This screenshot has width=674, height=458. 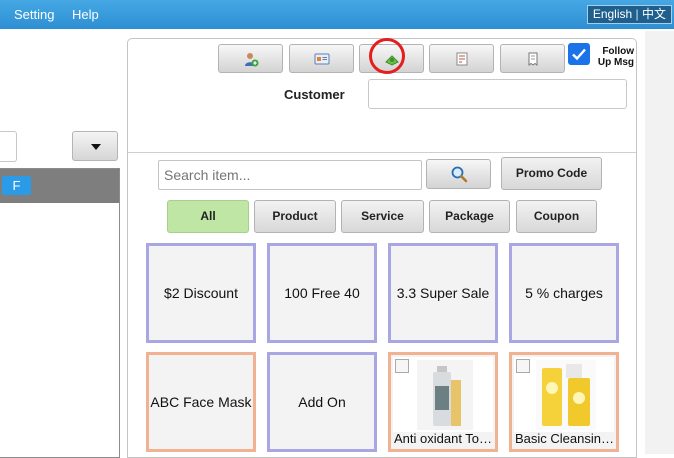 I want to click on f-badge: F, so click(x=16, y=185).